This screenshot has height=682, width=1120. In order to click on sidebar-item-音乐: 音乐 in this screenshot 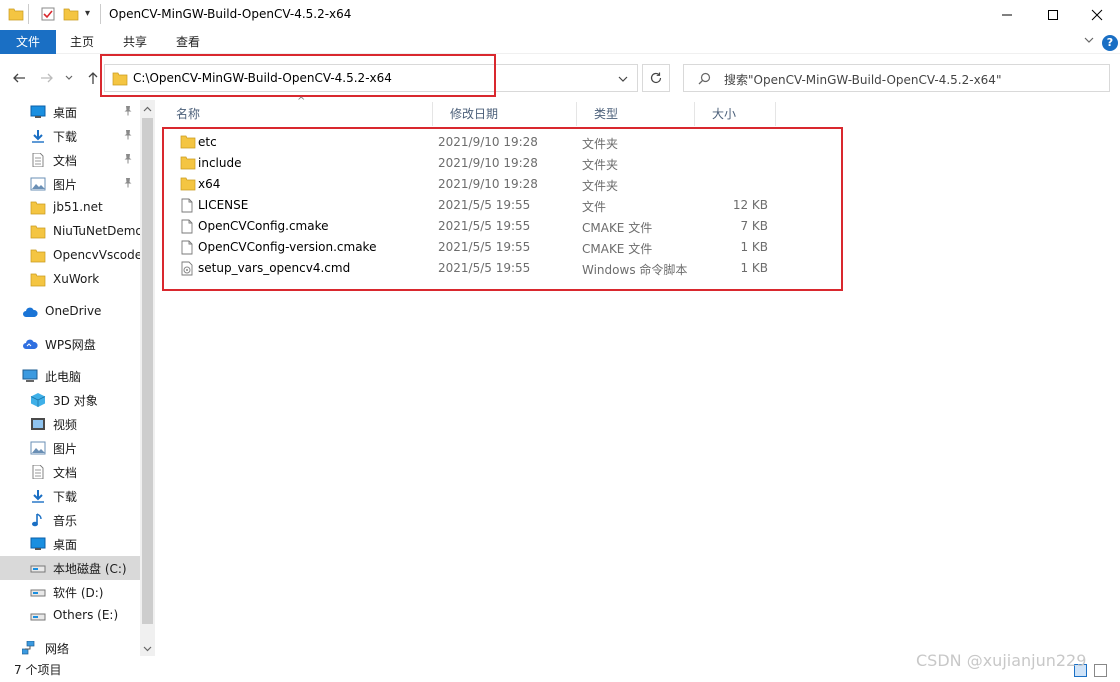, I will do `click(70, 520)`.